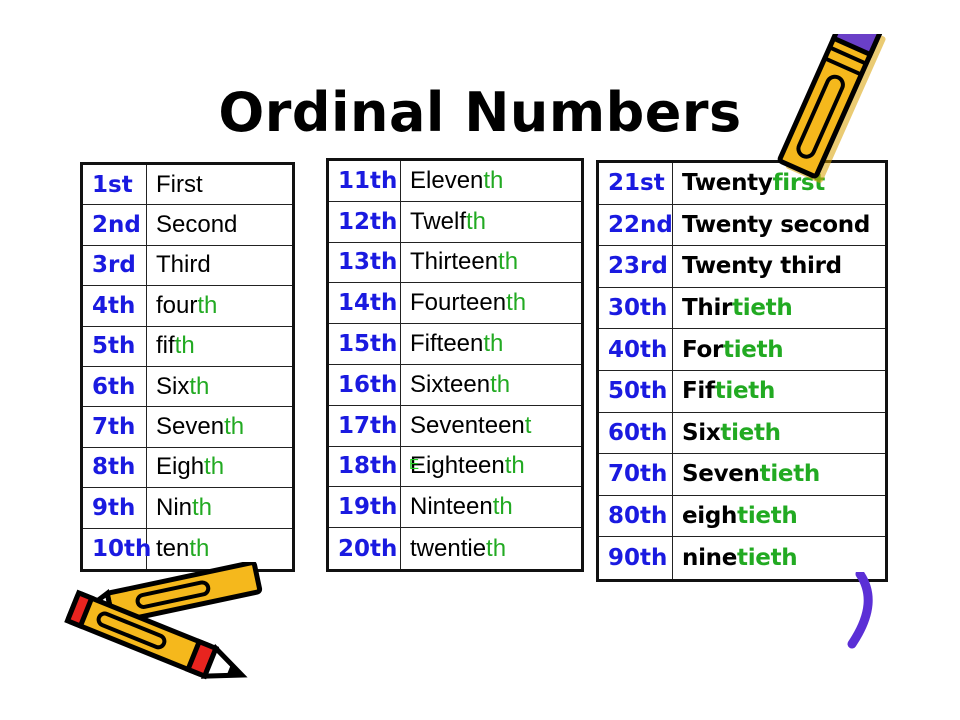  I want to click on table-row: 17th Seventeen t, so click(455, 426).